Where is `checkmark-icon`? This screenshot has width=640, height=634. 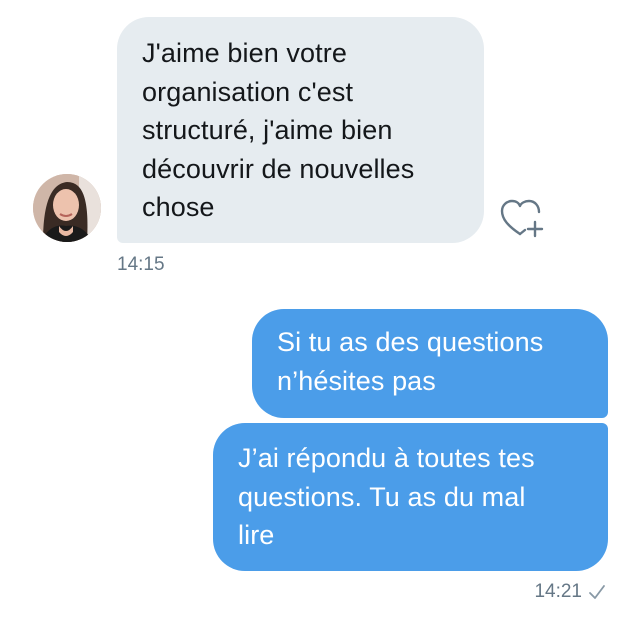 checkmark-icon is located at coordinates (597, 592).